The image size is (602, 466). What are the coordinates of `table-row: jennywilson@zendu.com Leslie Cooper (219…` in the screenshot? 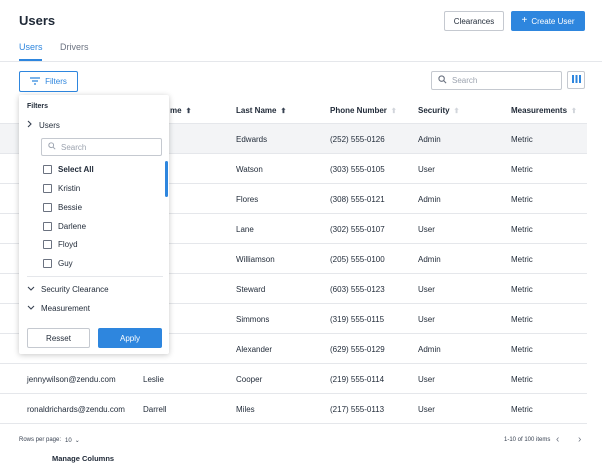 It's located at (293, 379).